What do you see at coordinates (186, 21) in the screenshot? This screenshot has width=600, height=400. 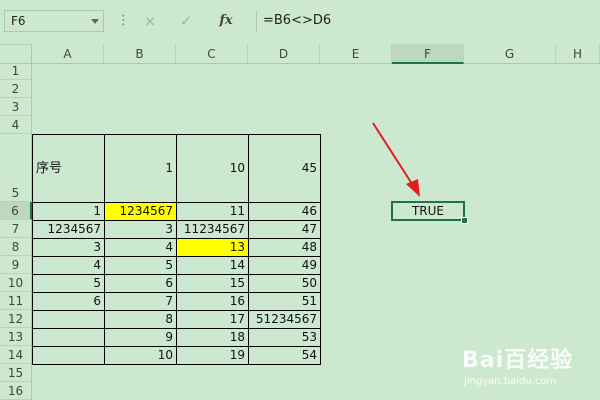 I see `confirm-icon: ✓` at bounding box center [186, 21].